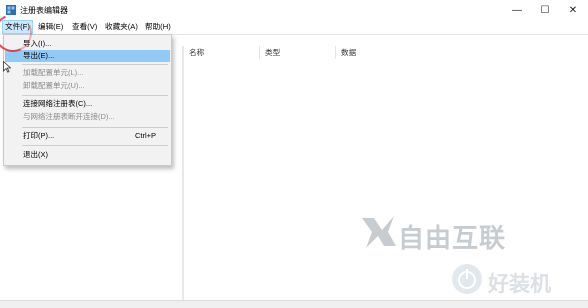 The height and width of the screenshot is (308, 588). What do you see at coordinates (121, 27) in the screenshot?
I see `menu-favorites: 收藏夹(A)` at bounding box center [121, 27].